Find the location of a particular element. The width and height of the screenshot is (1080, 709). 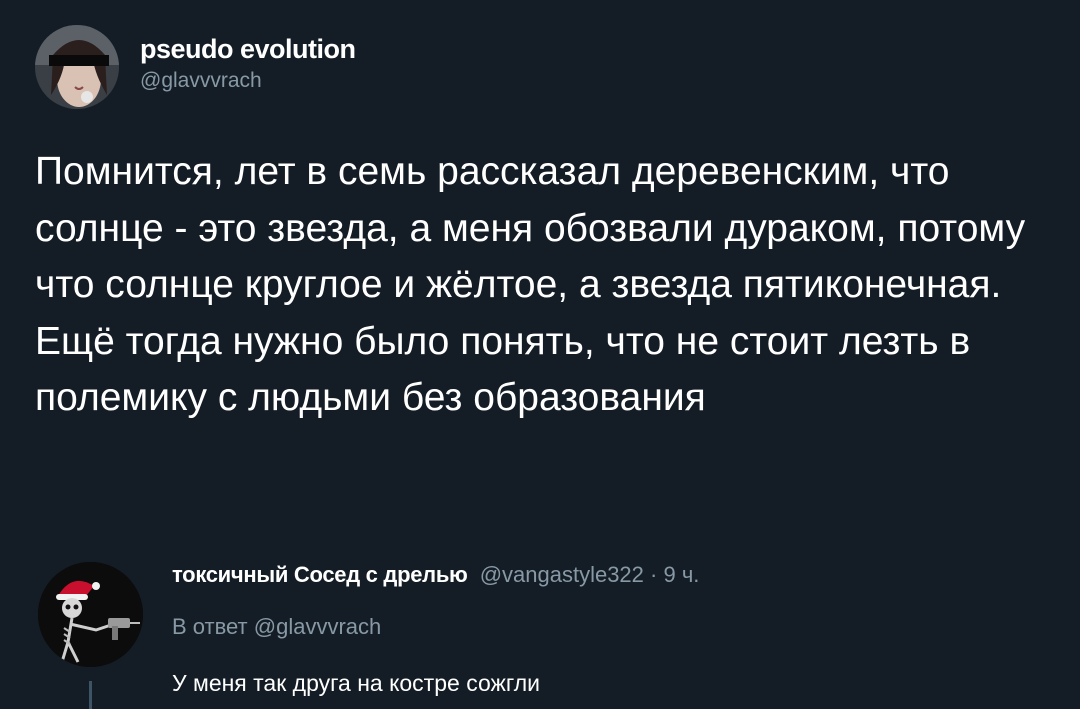

reply-timestamp: 9 ч. is located at coordinates (681, 574).